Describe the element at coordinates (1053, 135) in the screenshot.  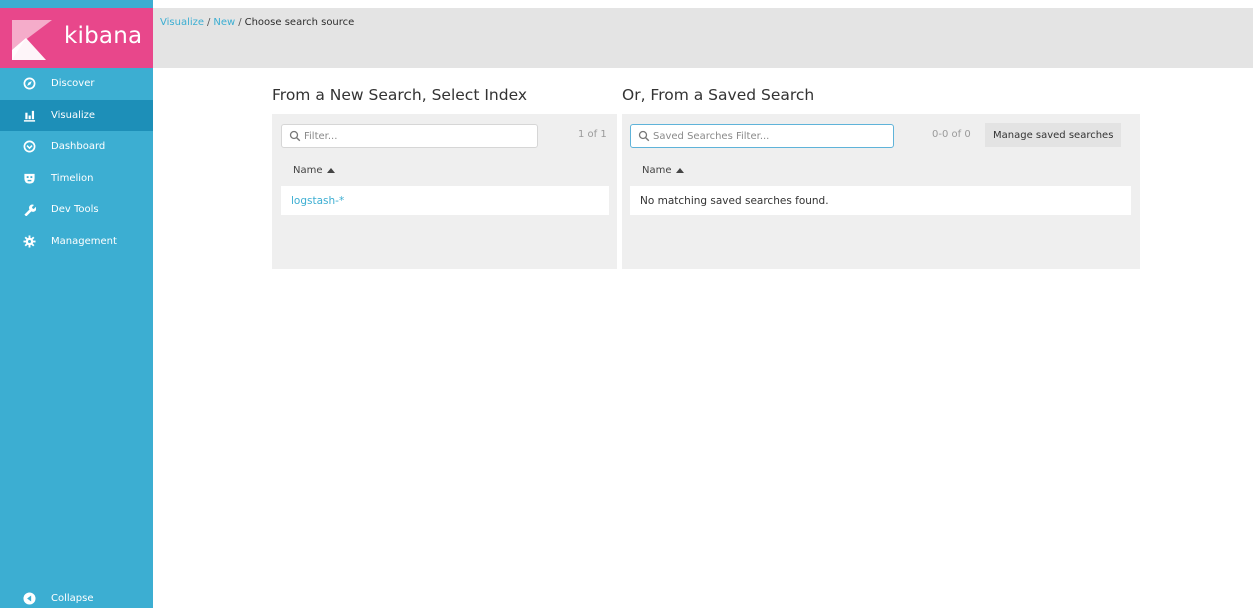
I see `manage-saved-searches-button: Manage saved searches` at that location.